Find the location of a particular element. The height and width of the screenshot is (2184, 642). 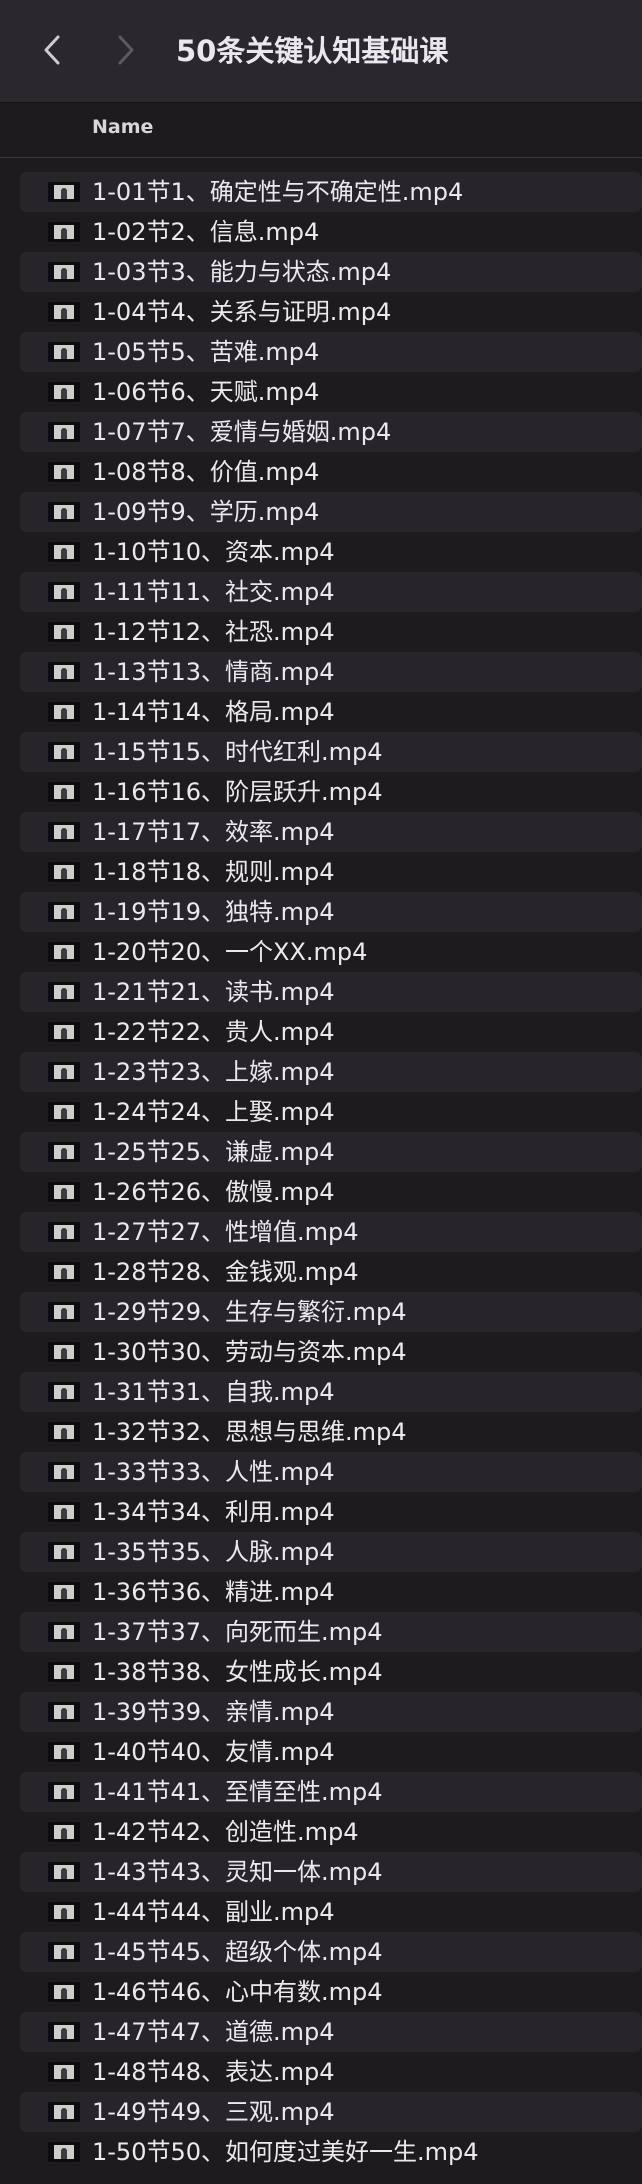

file-row: 1-28节28、金钱观.mp4 is located at coordinates (321, 1272).